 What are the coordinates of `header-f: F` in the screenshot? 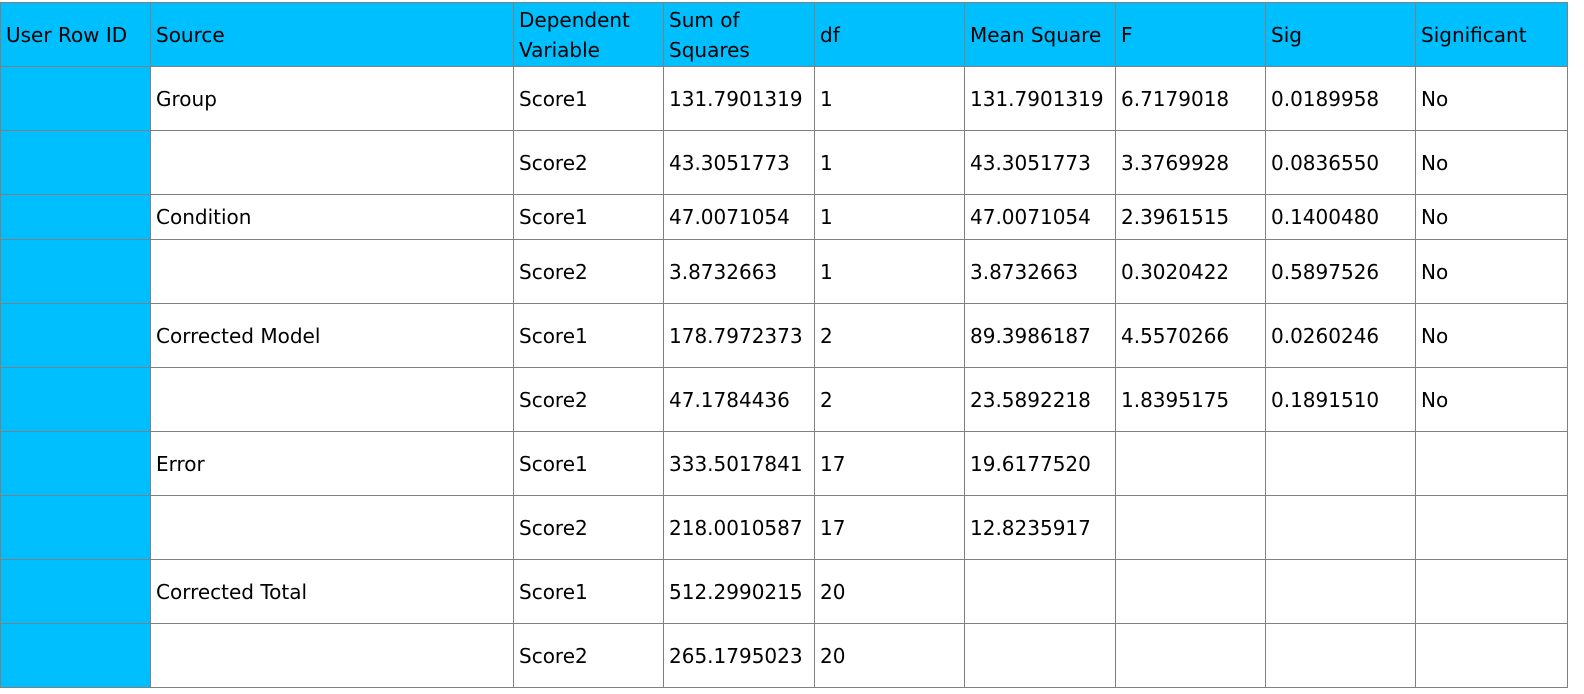 It's located at (1190, 34).